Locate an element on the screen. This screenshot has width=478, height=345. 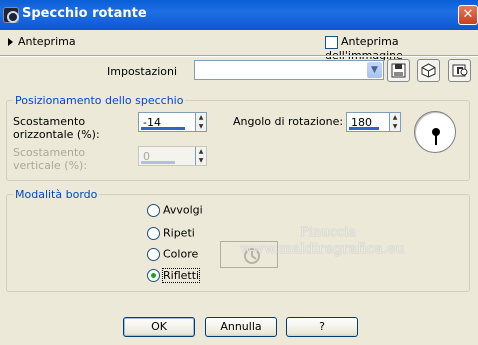
vertical-offset-label-1: Scostamento is located at coordinates (49, 152).